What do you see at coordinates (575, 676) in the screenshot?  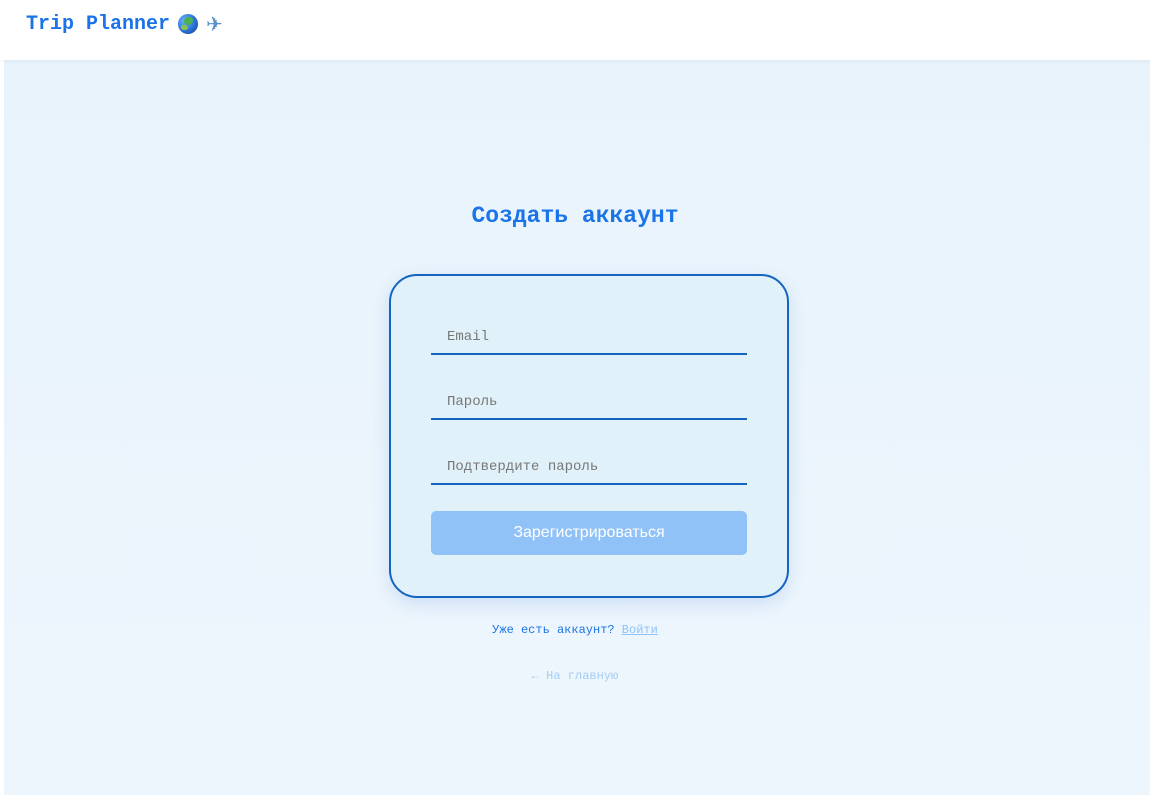 I see `home-link: ← На главную` at bounding box center [575, 676].